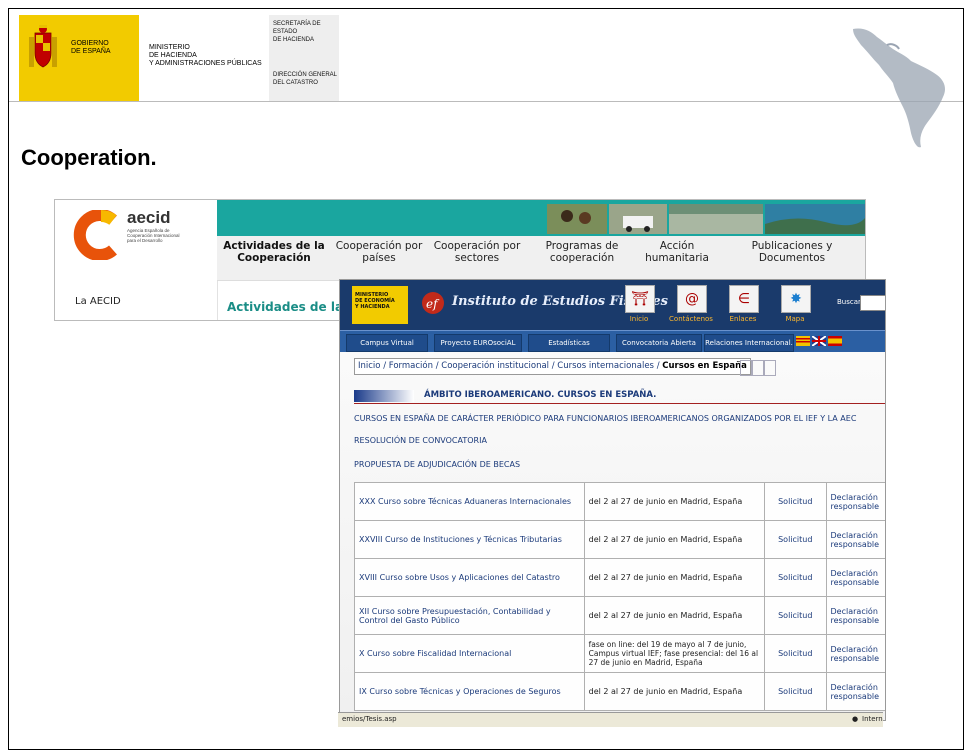 The height and width of the screenshot is (750, 970). What do you see at coordinates (478, 343) in the screenshot?
I see `tab-eurosocial: Proyecto EUROsociAL` at bounding box center [478, 343].